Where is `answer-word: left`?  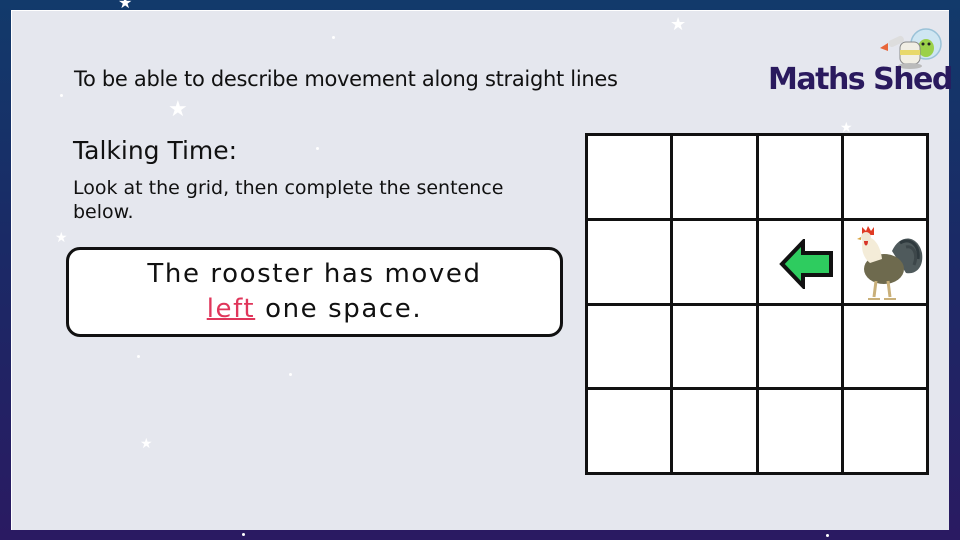 answer-word: left is located at coordinates (231, 309).